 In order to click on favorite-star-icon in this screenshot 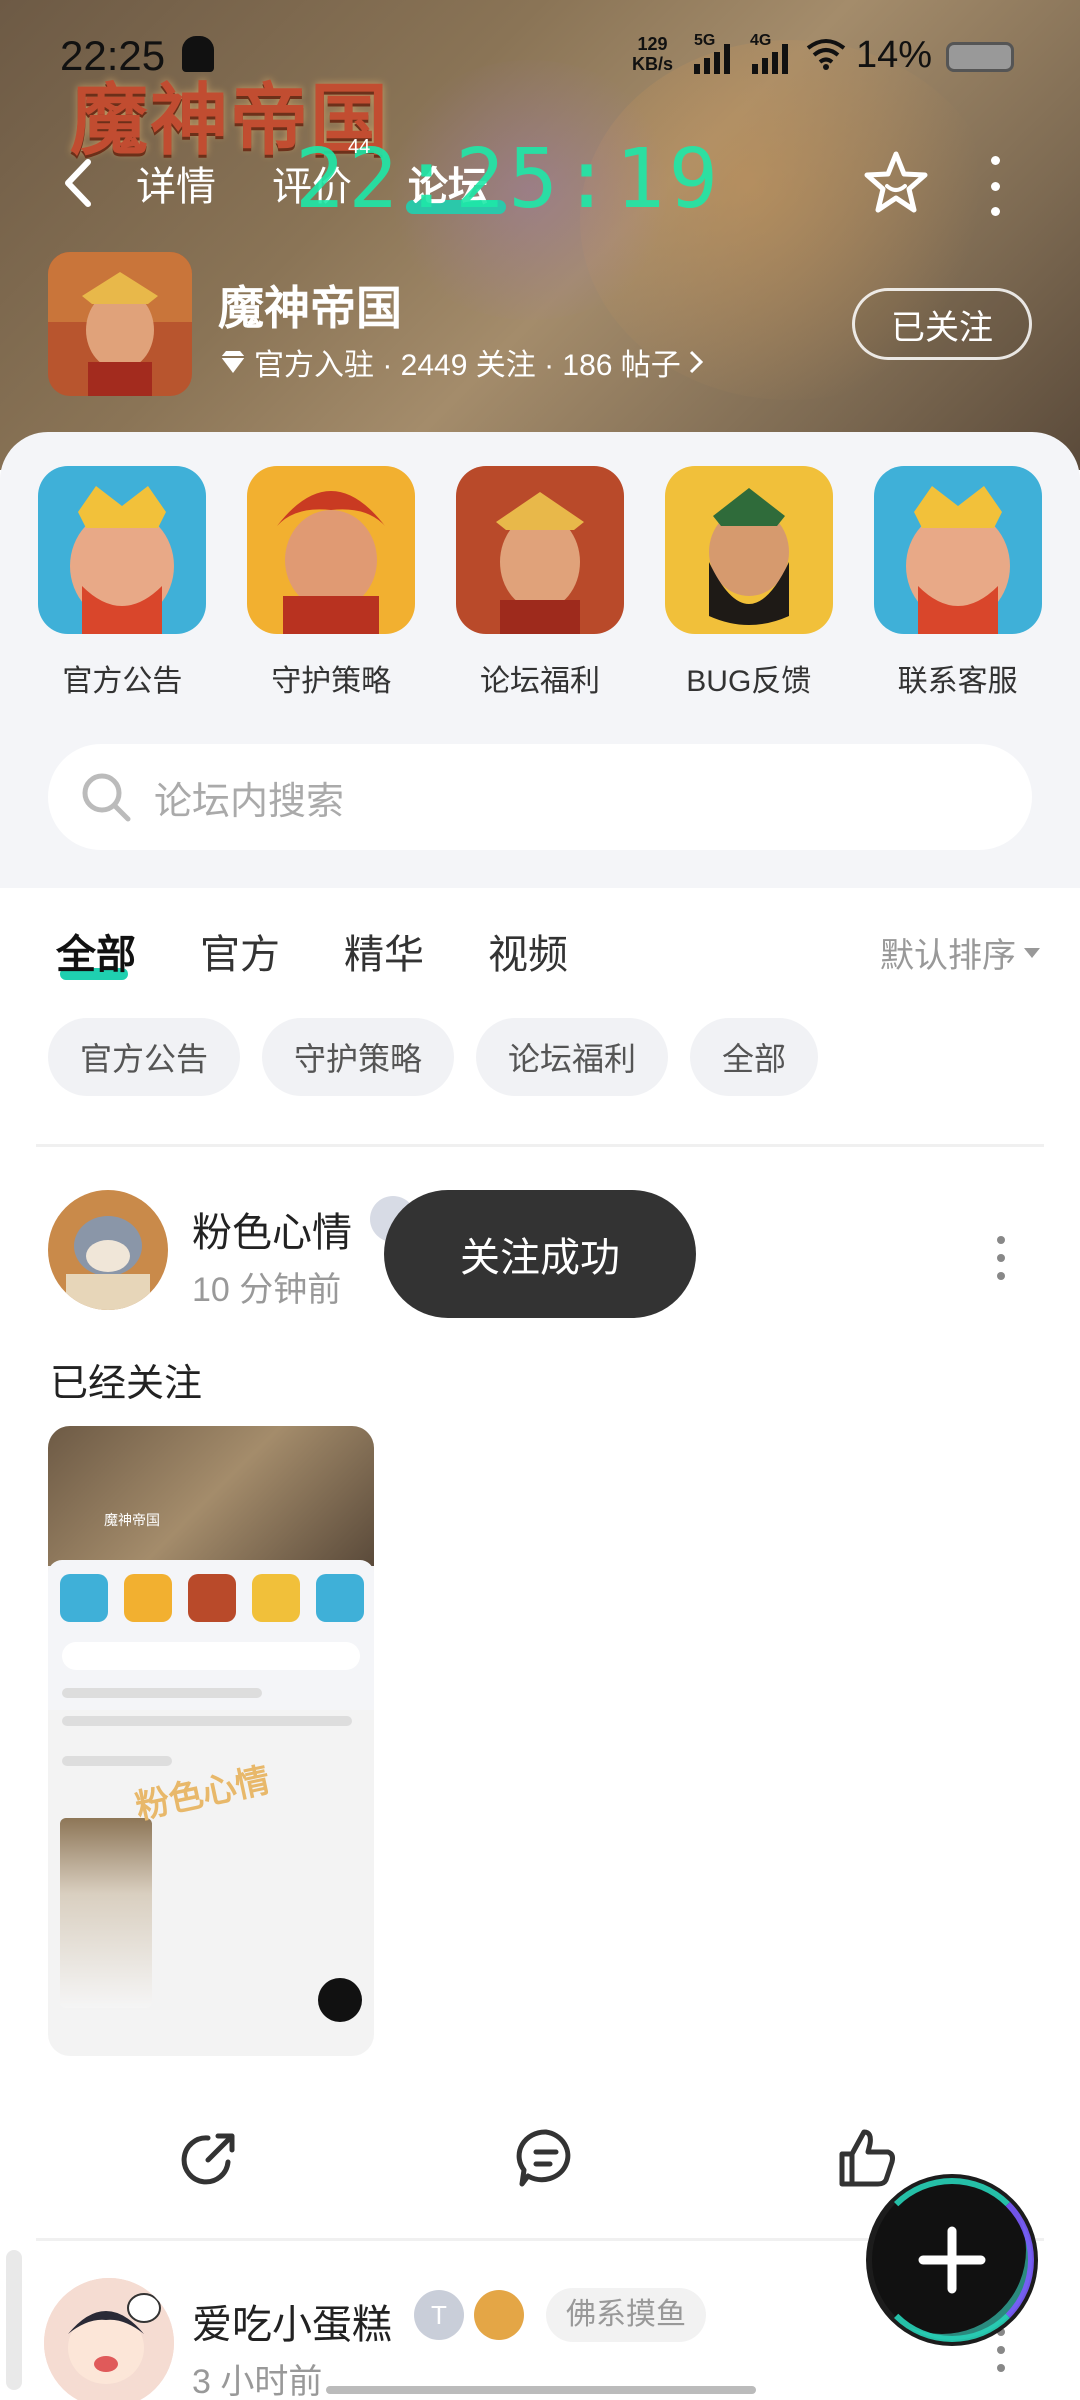, I will do `click(896, 182)`.